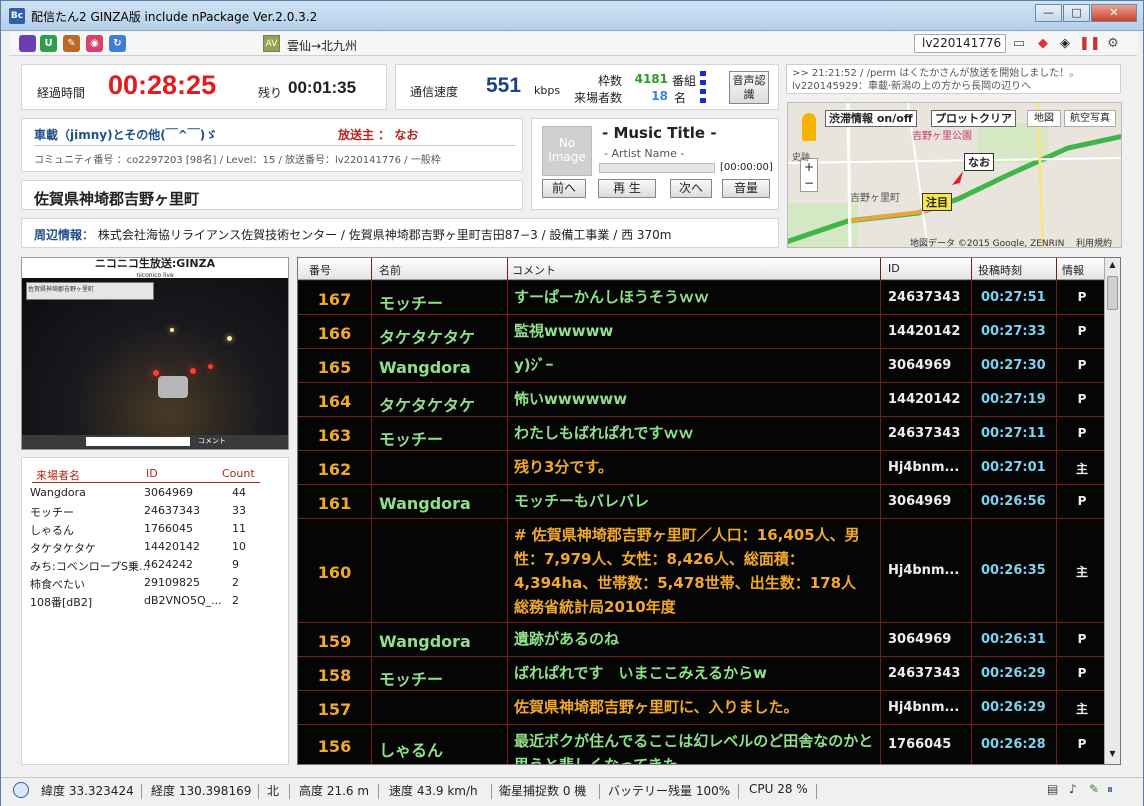  Describe the element at coordinates (871, 118) in the screenshot. I see `traffic-toggle-button: 渋滞情報 on/off` at that location.